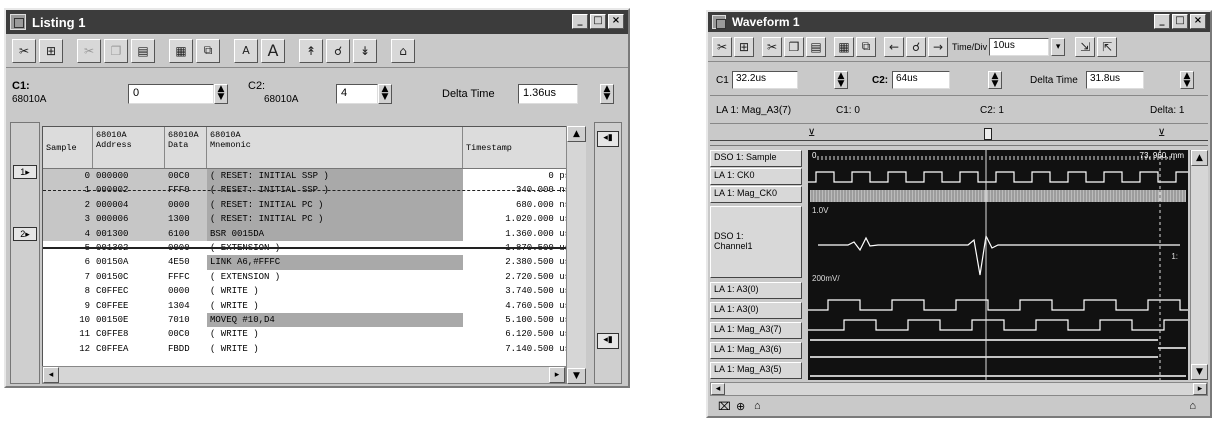 The width and height of the screenshot is (1217, 422). What do you see at coordinates (314, 320) in the screenshot?
I see `table-row: 10 00150E 7010 MOVEQ #10,D4 5.100.500 us` at bounding box center [314, 320].